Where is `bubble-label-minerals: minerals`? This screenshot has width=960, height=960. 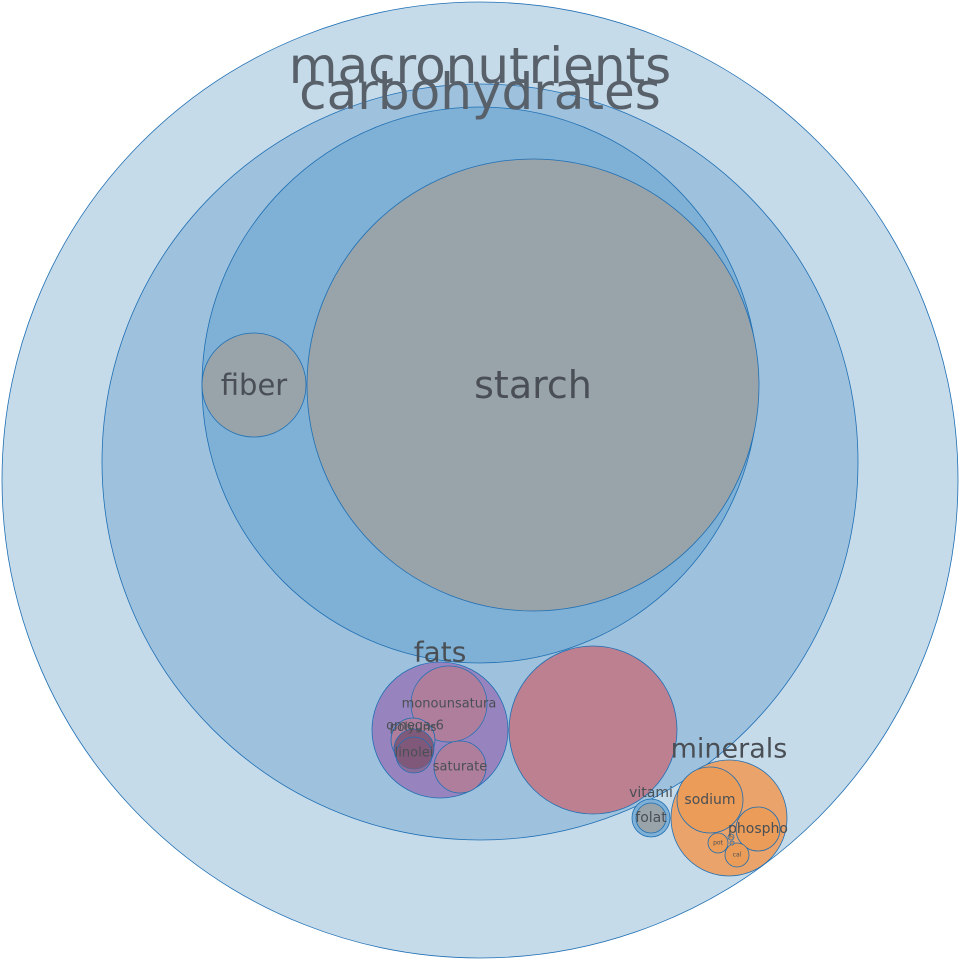 bubble-label-minerals: minerals is located at coordinates (729, 749).